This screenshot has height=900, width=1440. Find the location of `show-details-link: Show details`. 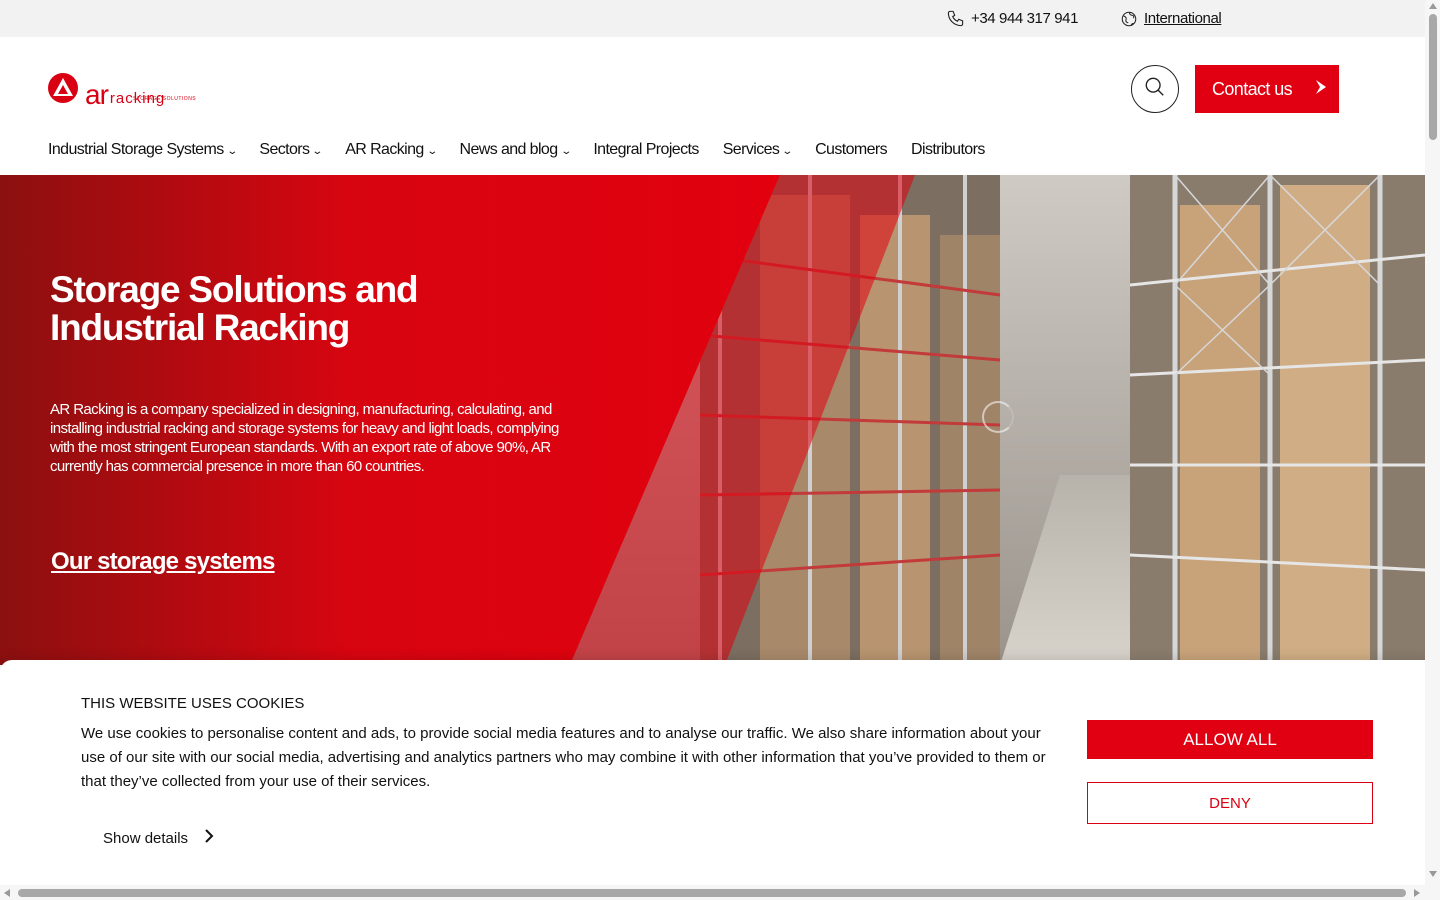

show-details-link: Show details is located at coordinates (158, 838).